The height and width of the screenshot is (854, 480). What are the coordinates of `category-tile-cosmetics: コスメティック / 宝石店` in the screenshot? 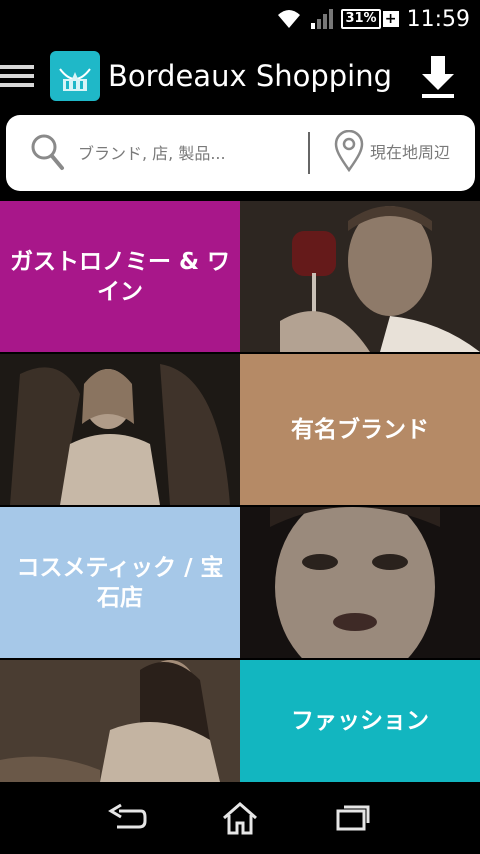 It's located at (120, 582).